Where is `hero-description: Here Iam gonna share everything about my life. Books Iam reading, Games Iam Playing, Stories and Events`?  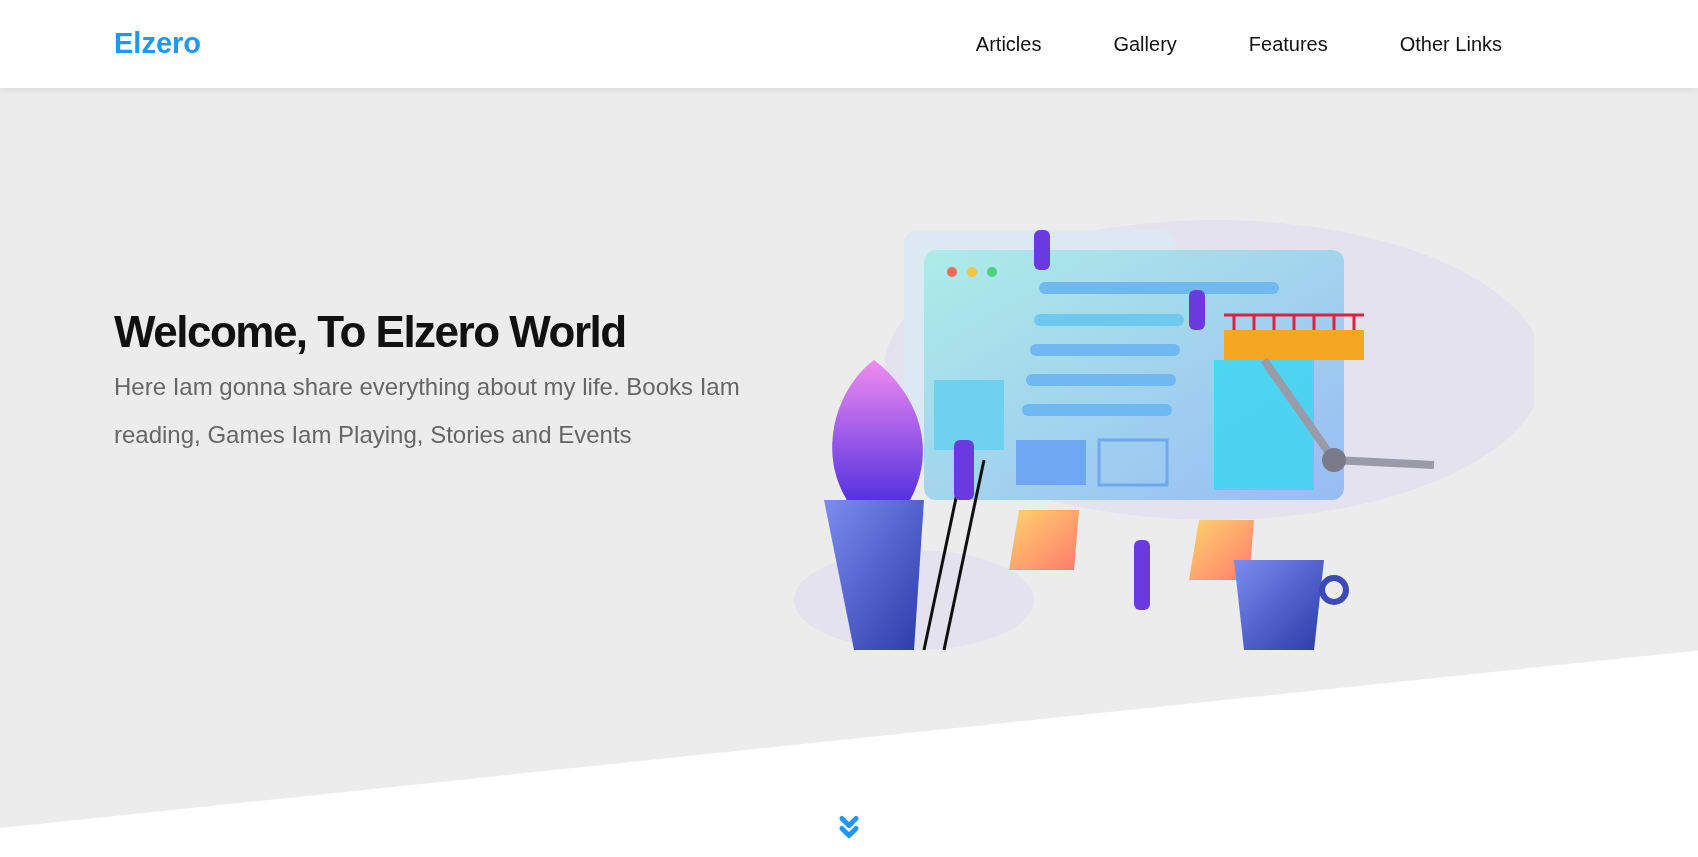
hero-description: Here Iam gonna share everything about my life. Books Iam reading, Games Iam Playing, Stories and Events is located at coordinates (427, 410).